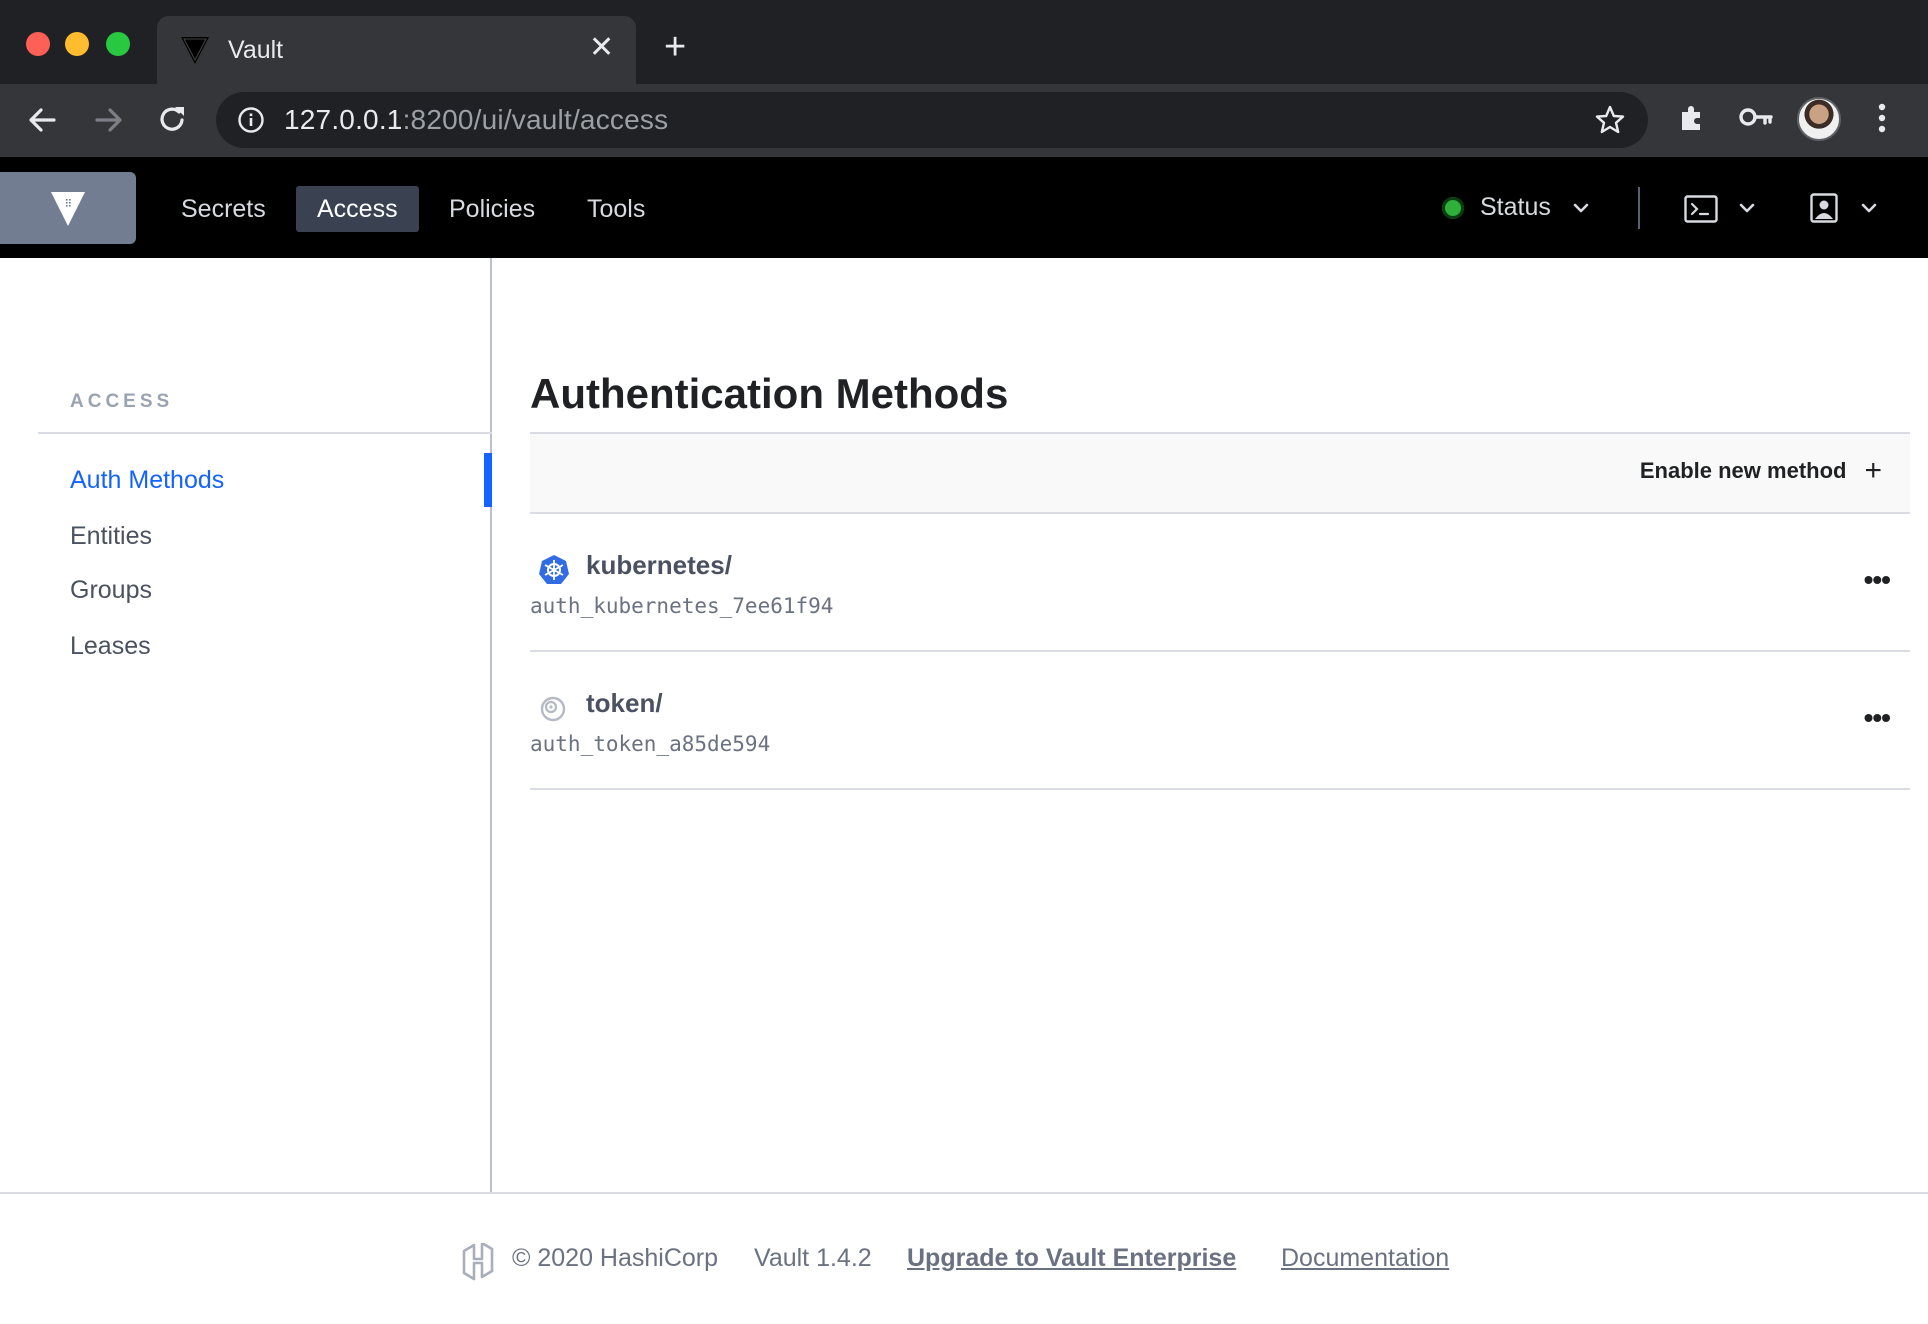 The image size is (1928, 1324). What do you see at coordinates (554, 572) in the screenshot?
I see `kubernetes-icon` at bounding box center [554, 572].